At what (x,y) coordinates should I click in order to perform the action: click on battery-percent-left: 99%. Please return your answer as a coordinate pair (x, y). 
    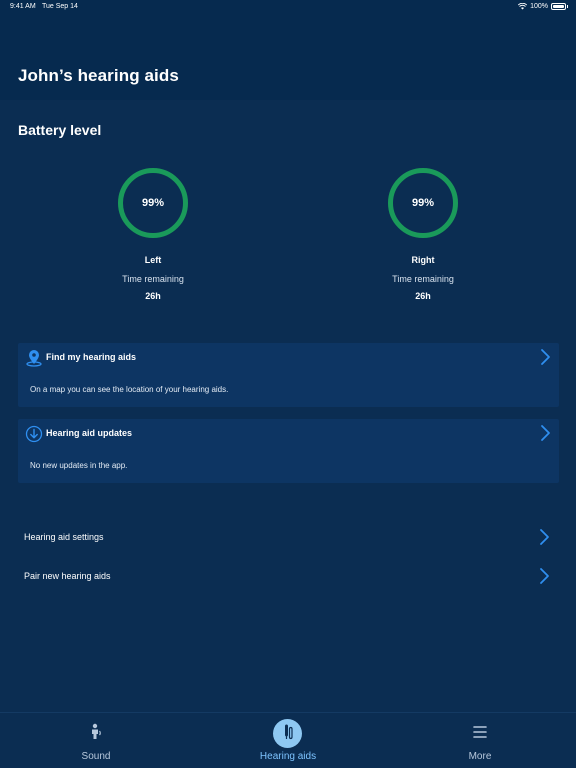
    Looking at the image, I should click on (153, 203).